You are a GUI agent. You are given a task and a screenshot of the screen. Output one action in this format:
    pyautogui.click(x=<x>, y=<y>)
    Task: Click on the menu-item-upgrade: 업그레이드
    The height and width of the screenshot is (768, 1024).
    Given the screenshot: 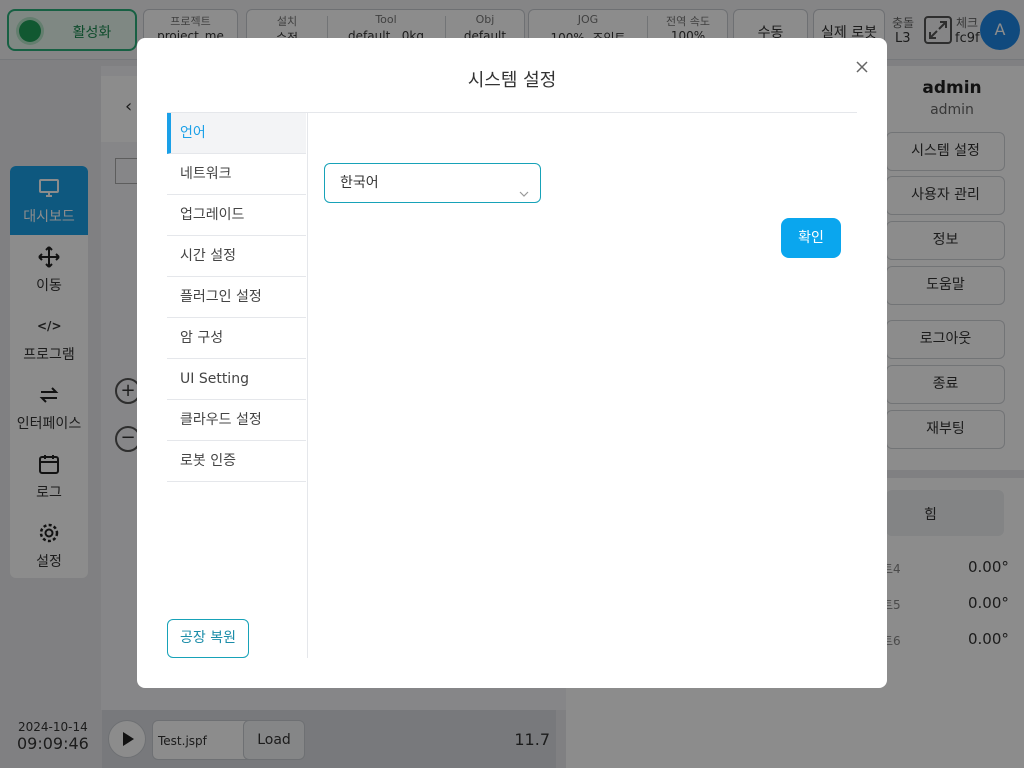 What is the action you would take?
    pyautogui.click(x=236, y=215)
    